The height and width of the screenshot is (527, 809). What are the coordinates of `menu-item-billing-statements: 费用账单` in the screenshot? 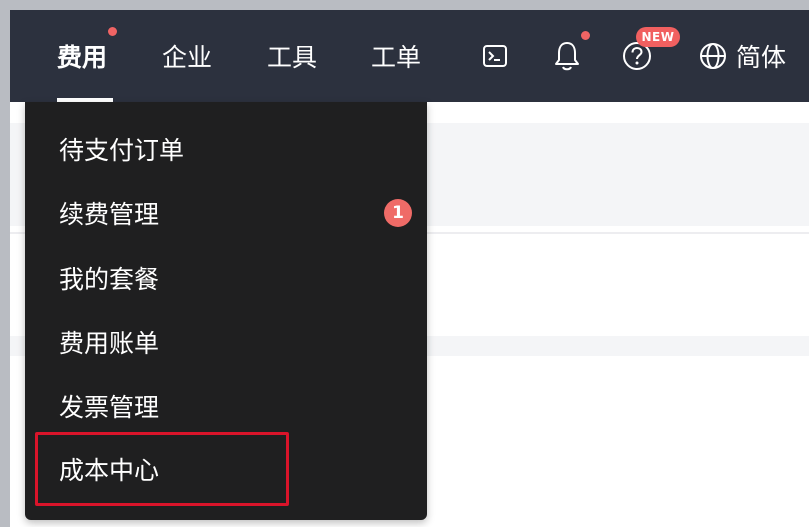 It's located at (226, 342).